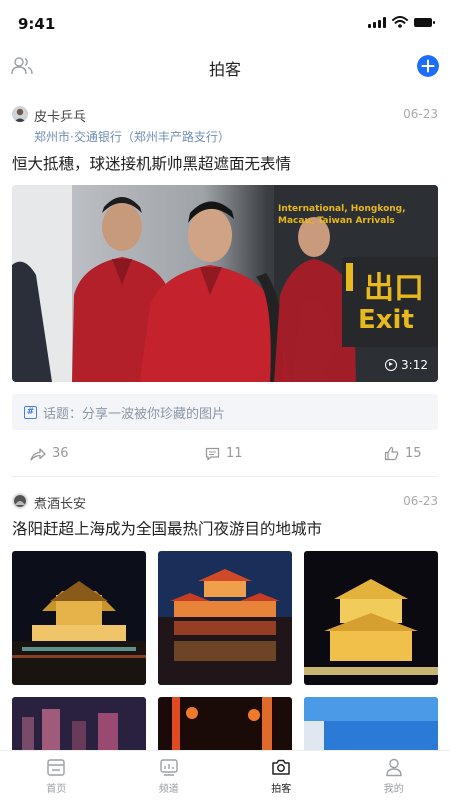 The height and width of the screenshot is (800, 450). Describe the element at coordinates (281, 767) in the screenshot. I see `camera-icon` at that location.